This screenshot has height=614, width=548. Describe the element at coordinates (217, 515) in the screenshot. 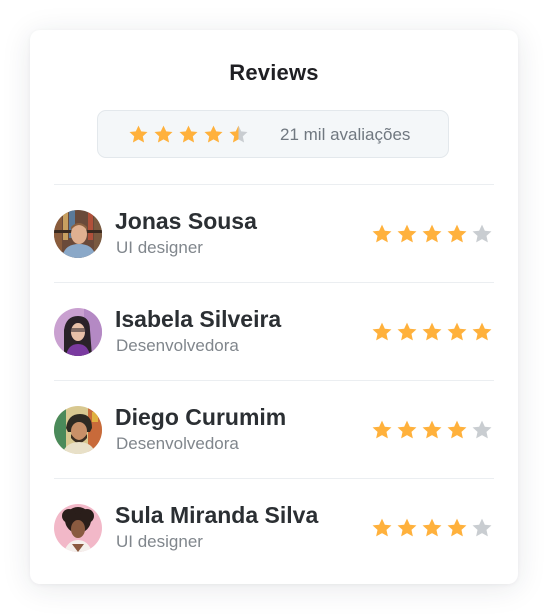

I see `reviewer-name: Sula Miranda Silva` at that location.